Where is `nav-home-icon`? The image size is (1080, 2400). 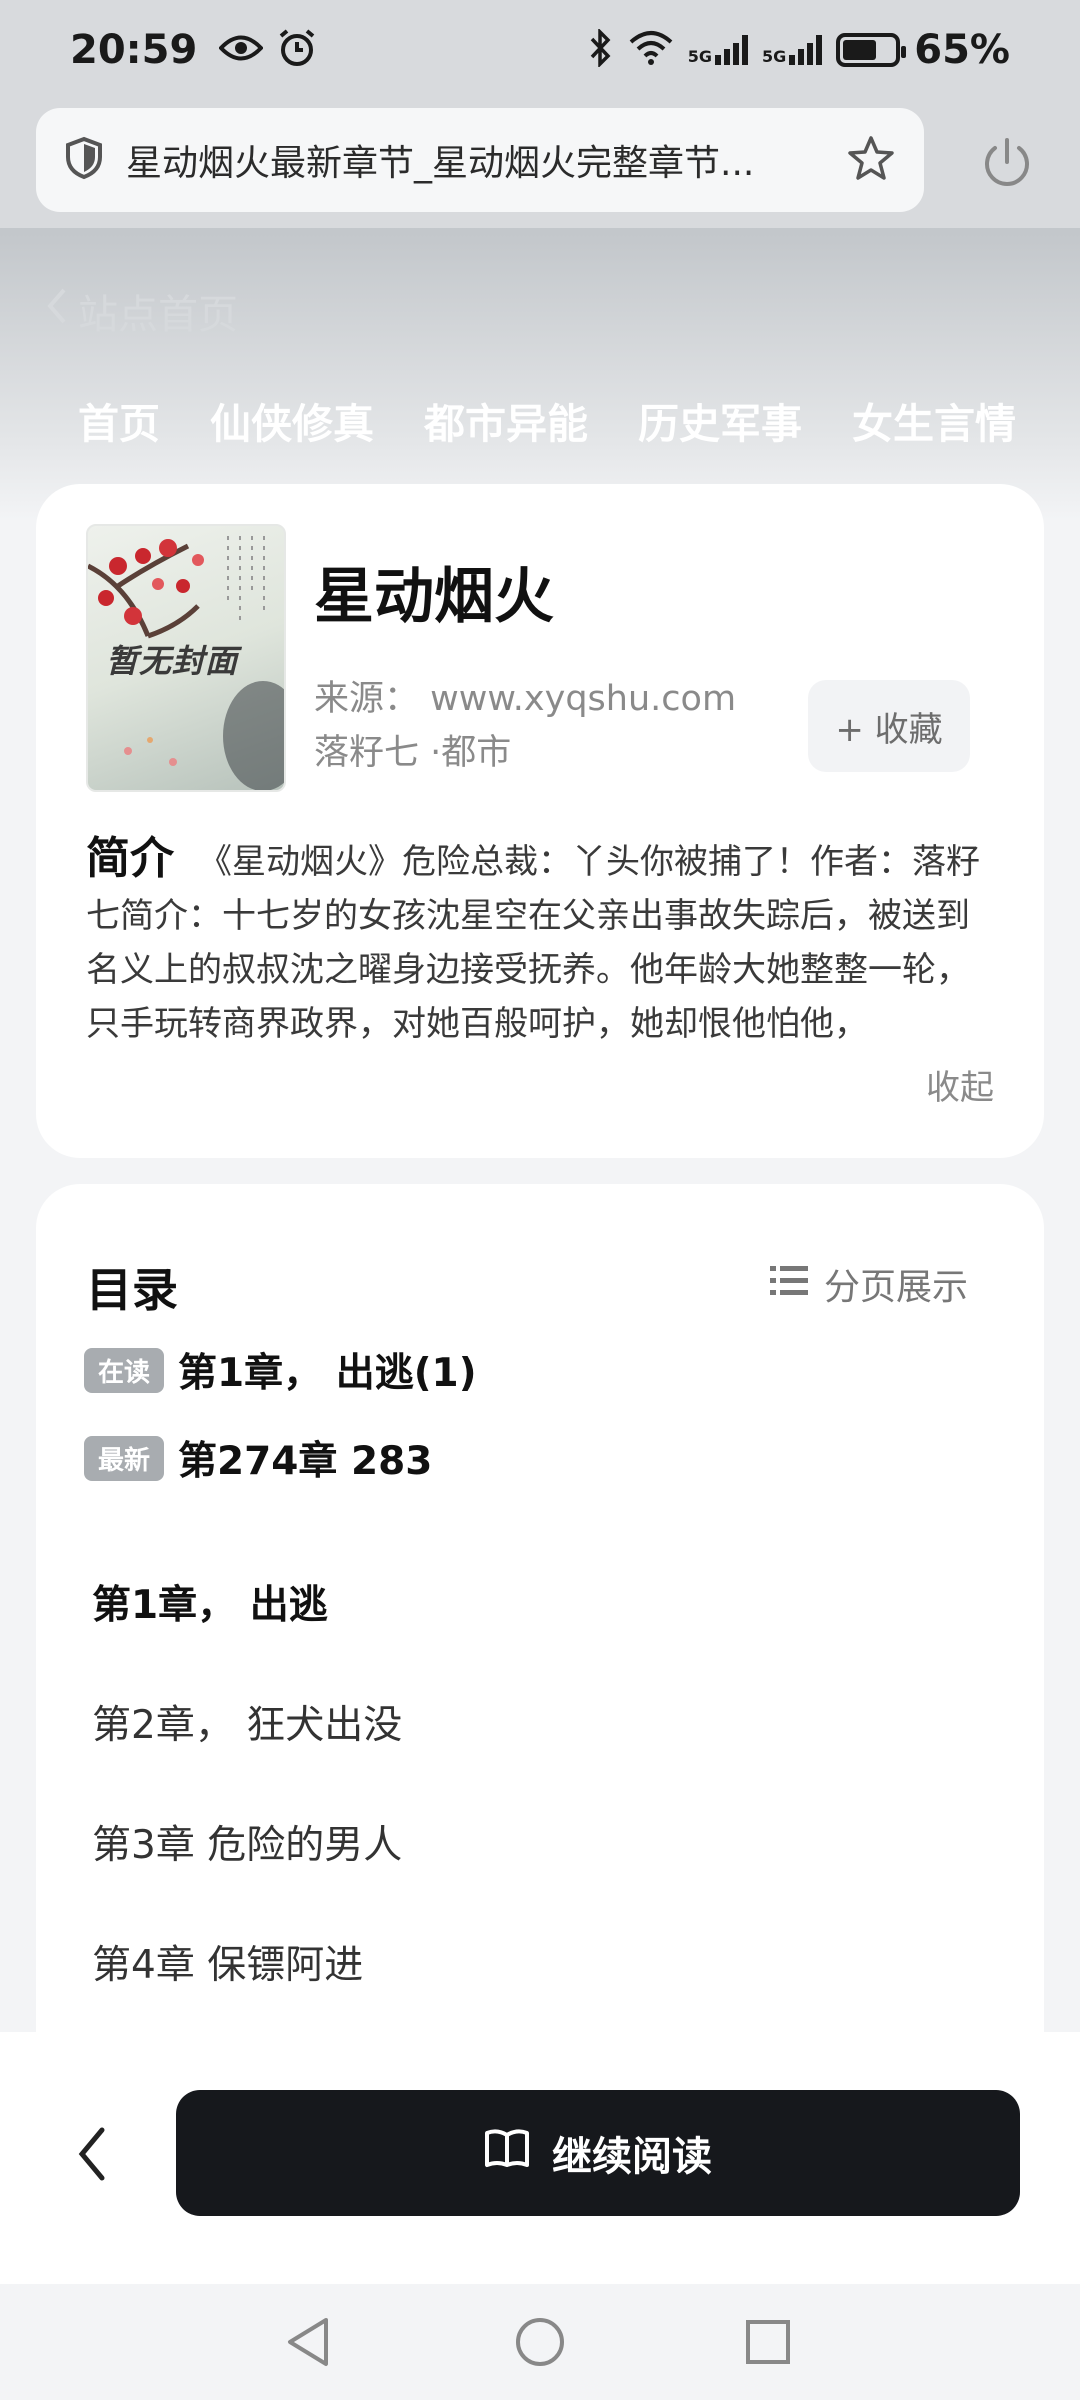
nav-home-icon is located at coordinates (540, 2344).